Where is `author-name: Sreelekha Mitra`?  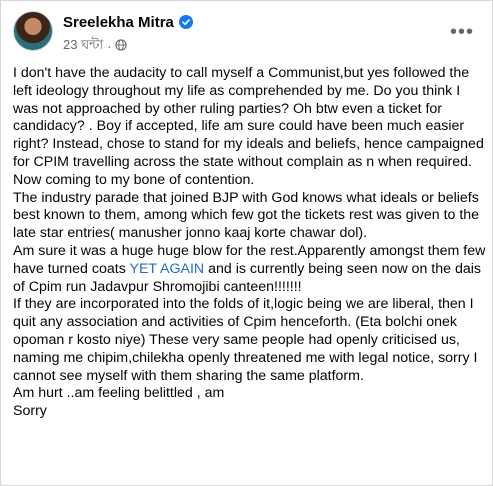
author-name: Sreelekha Mitra is located at coordinates (118, 22).